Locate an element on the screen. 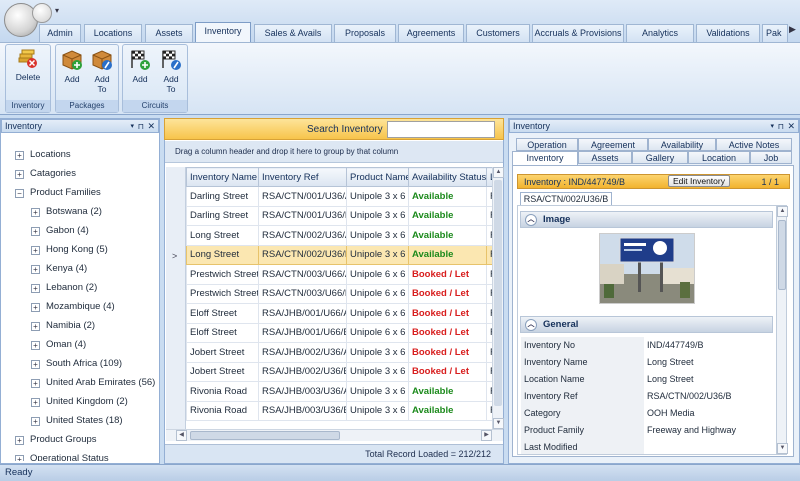 This screenshot has width=800, height=481. tree-node: + Kenya (4) is located at coordinates (85, 268).